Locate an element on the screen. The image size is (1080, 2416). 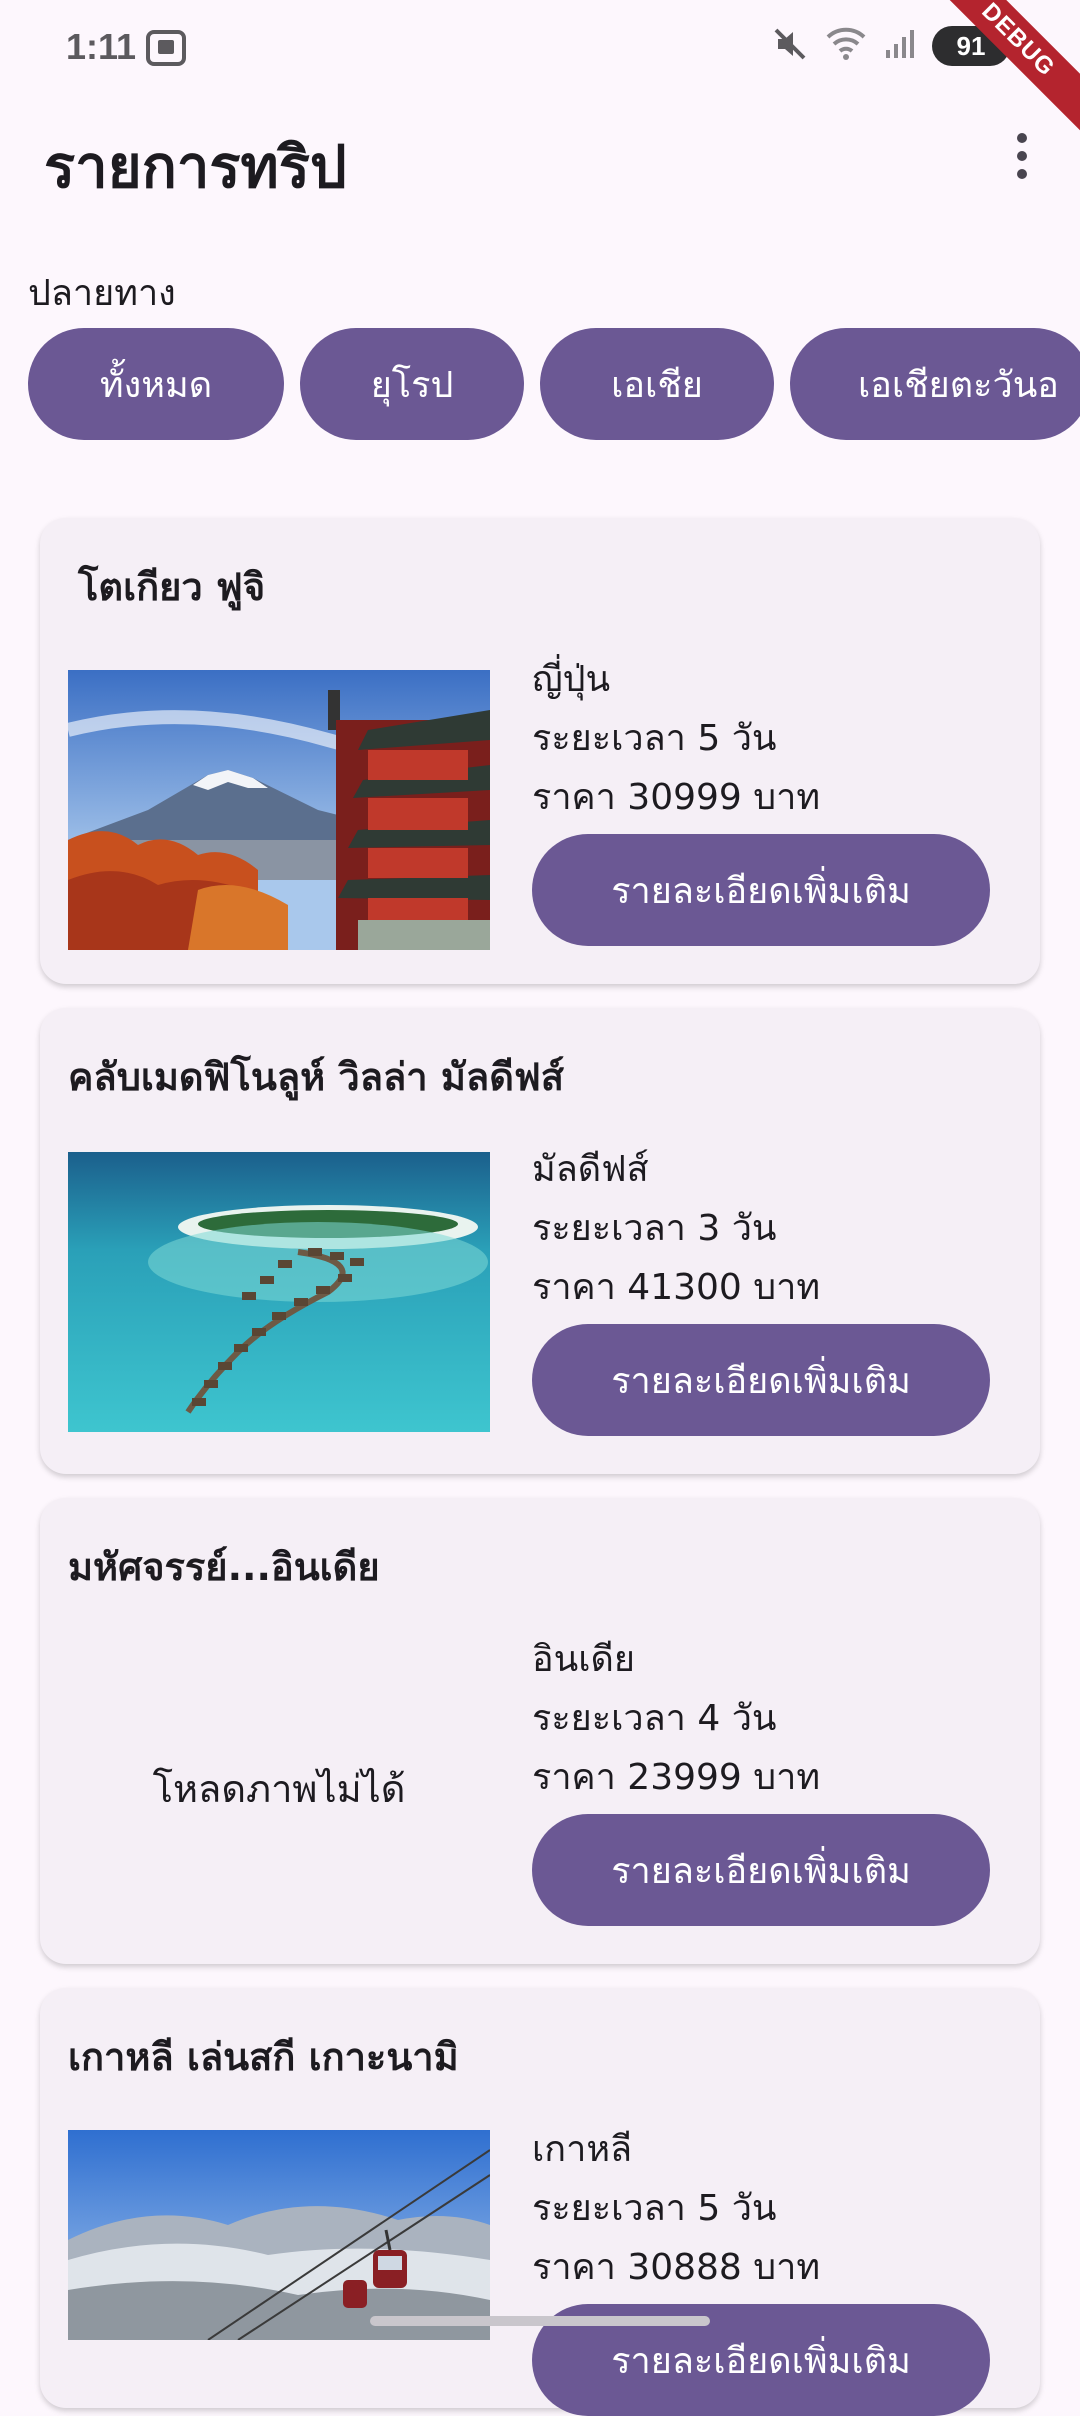
trip-duration: ระยะเวลา 3 วัน is located at coordinates (654, 1228).